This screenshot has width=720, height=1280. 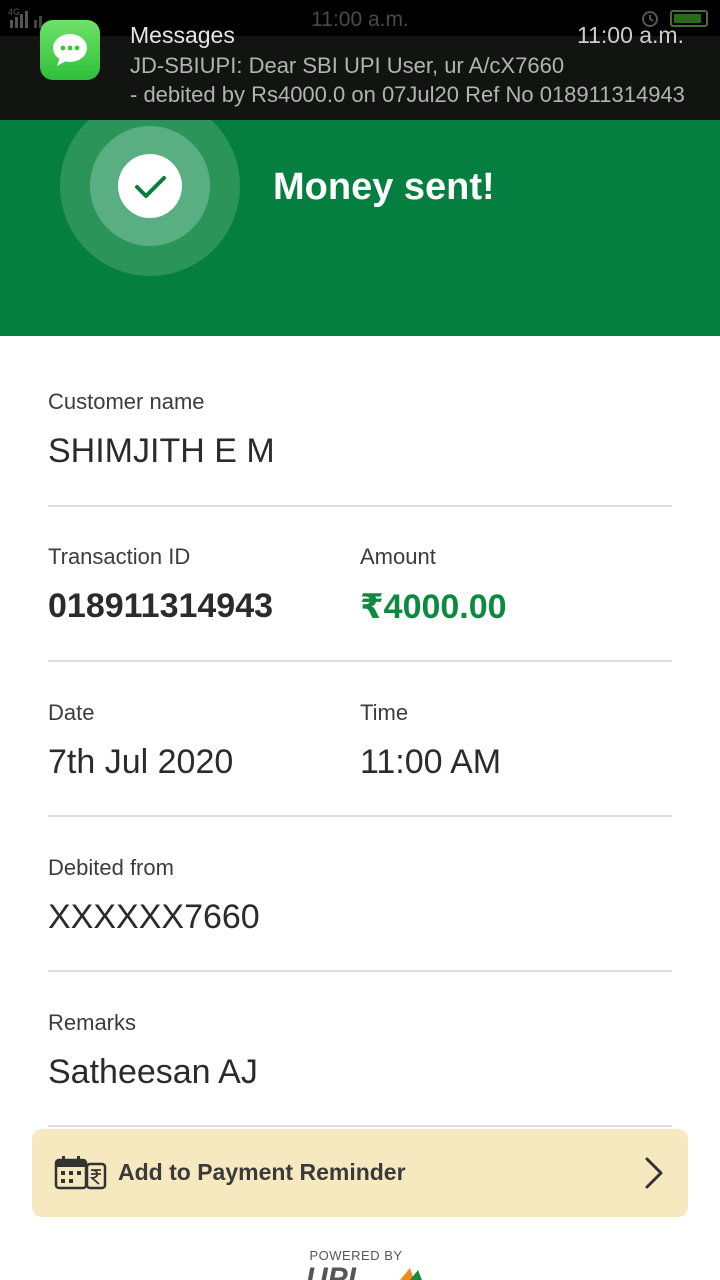 I want to click on chevron-right-icon, so click(x=654, y=1173).